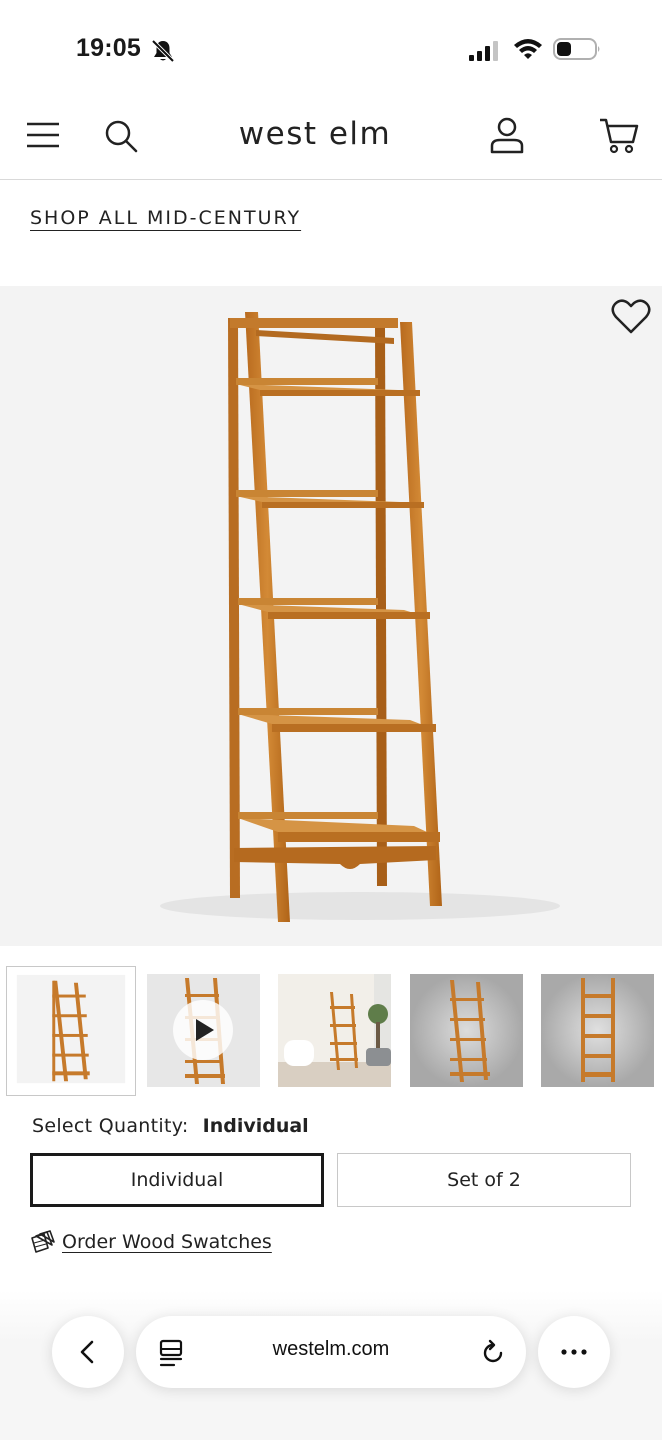 This screenshot has height=1440, width=662. Describe the element at coordinates (631, 317) in the screenshot. I see `heart-icon` at that location.